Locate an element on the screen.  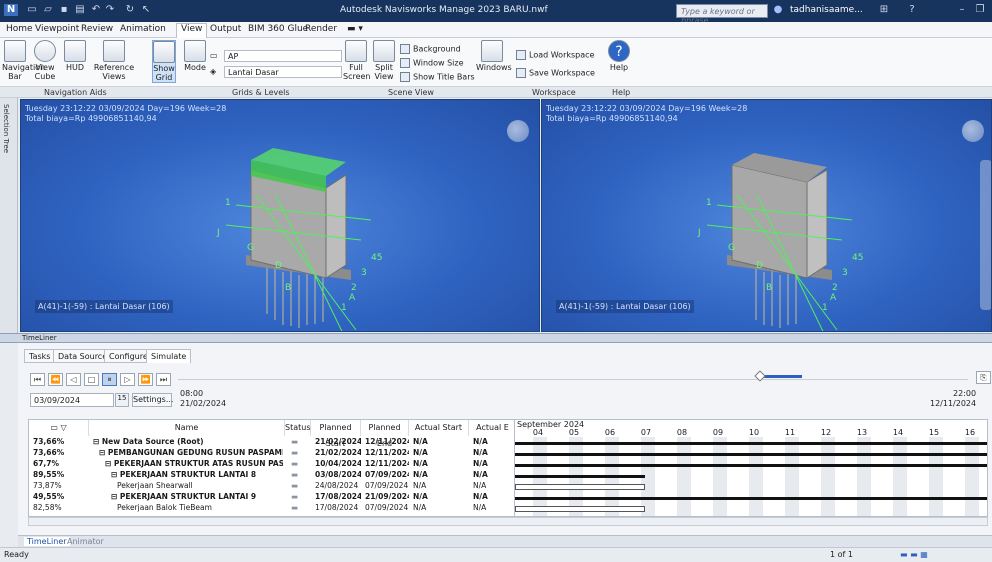
tab-simulate: Simulate is located at coordinates (169, 356).